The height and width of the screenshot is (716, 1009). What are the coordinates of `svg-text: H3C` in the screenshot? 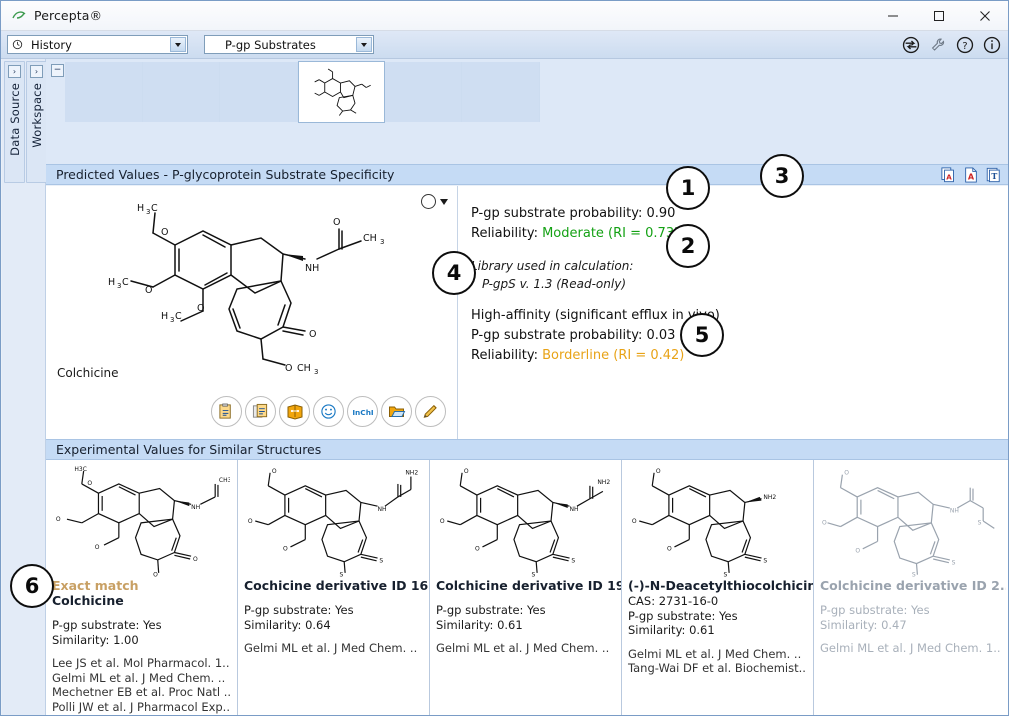 It's located at (80, 469).